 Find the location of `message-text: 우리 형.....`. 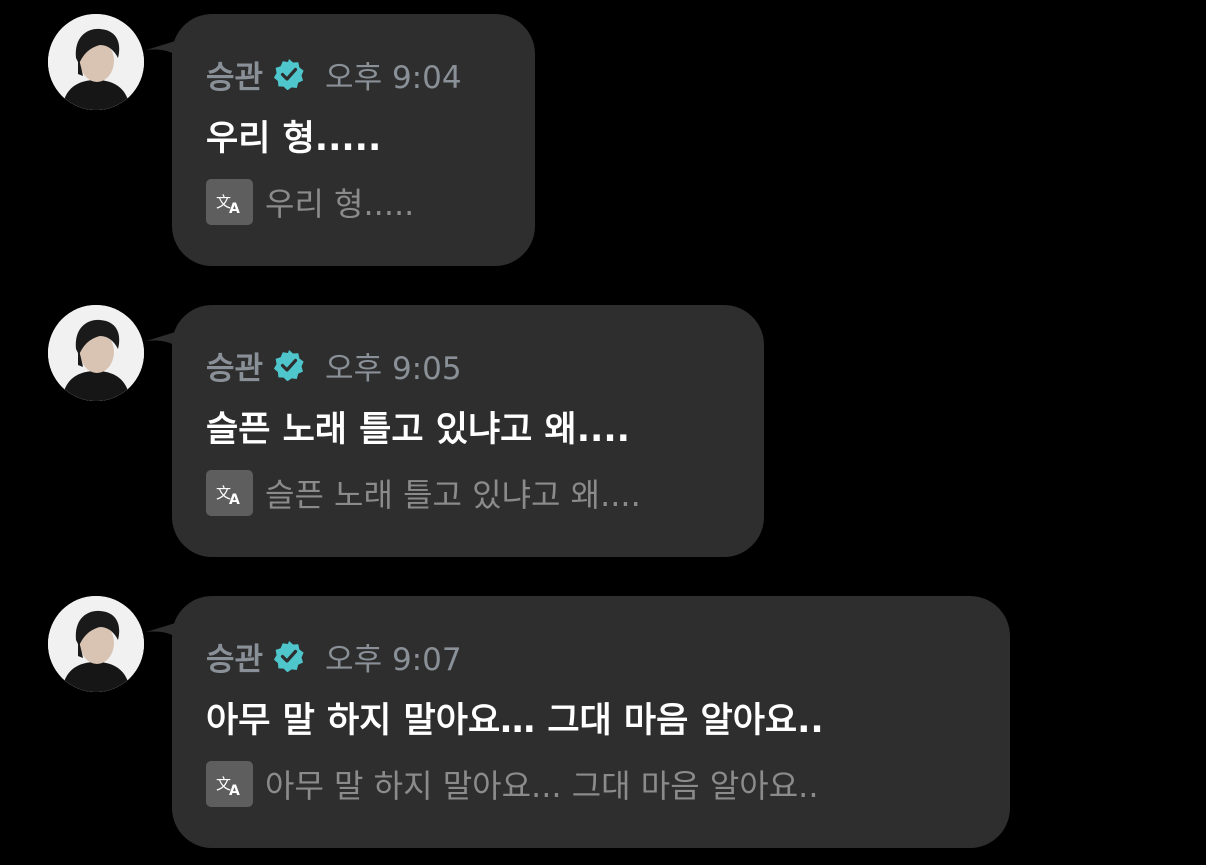

message-text: 우리 형..... is located at coordinates (294, 139).